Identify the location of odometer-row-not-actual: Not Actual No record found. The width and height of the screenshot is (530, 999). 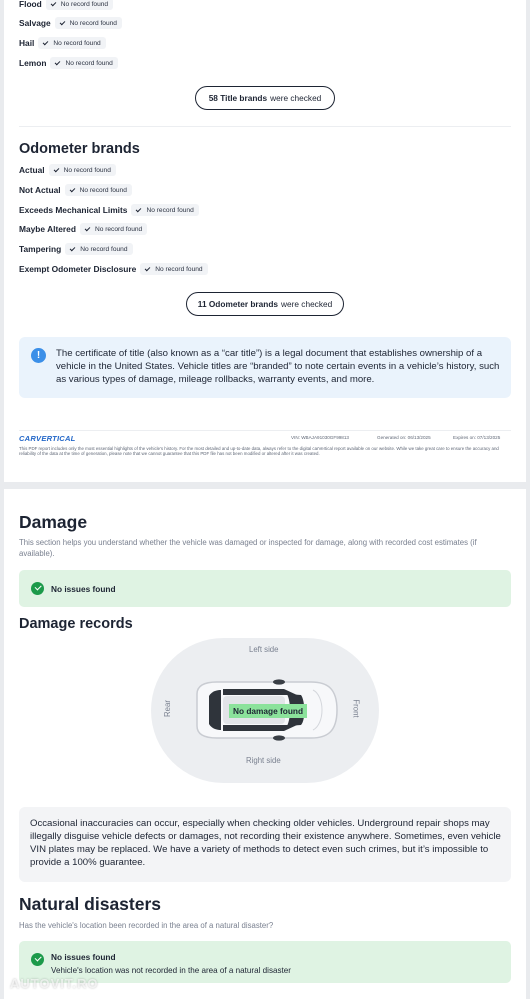
(75, 190).